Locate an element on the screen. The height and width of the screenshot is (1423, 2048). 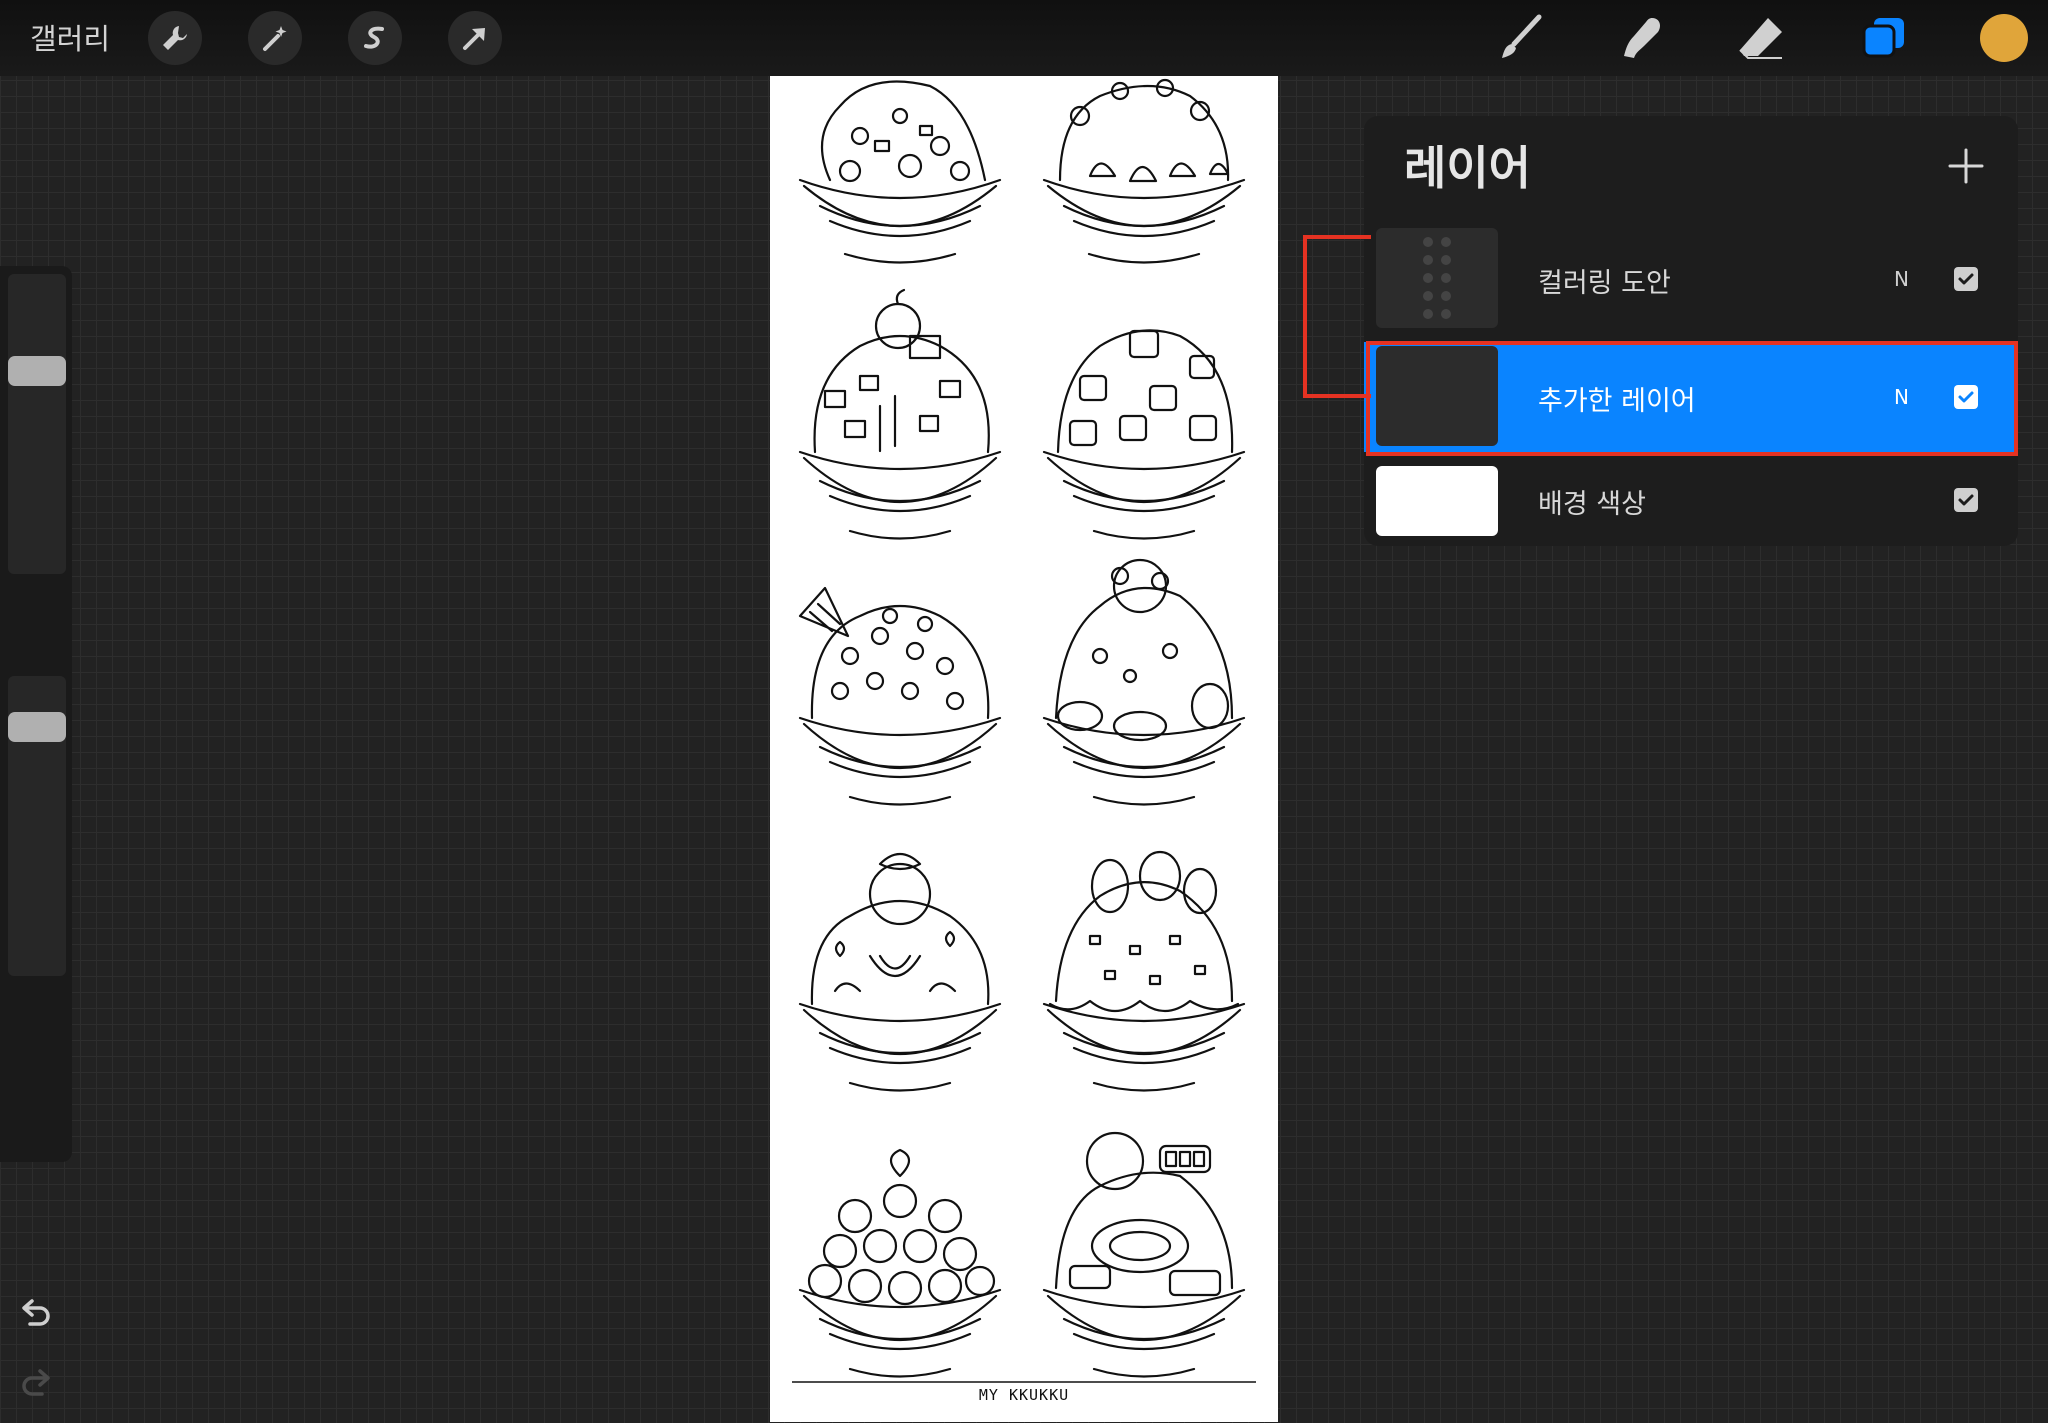
redo-icon is located at coordinates (36, 1384).